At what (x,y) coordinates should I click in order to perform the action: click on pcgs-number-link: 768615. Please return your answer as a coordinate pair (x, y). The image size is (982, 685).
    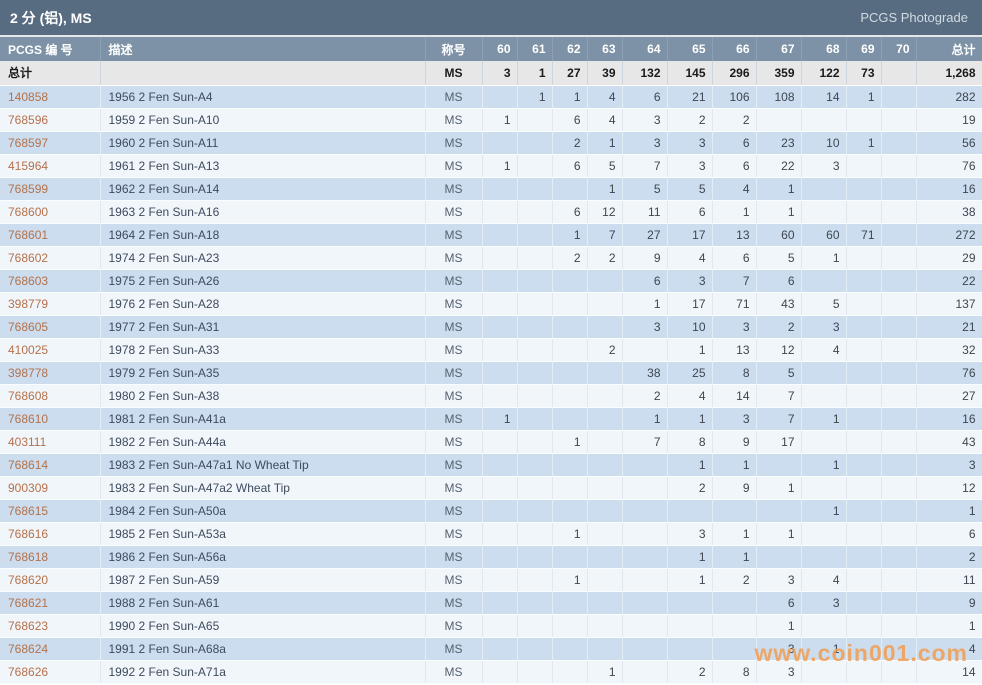
    Looking at the image, I should click on (50, 511).